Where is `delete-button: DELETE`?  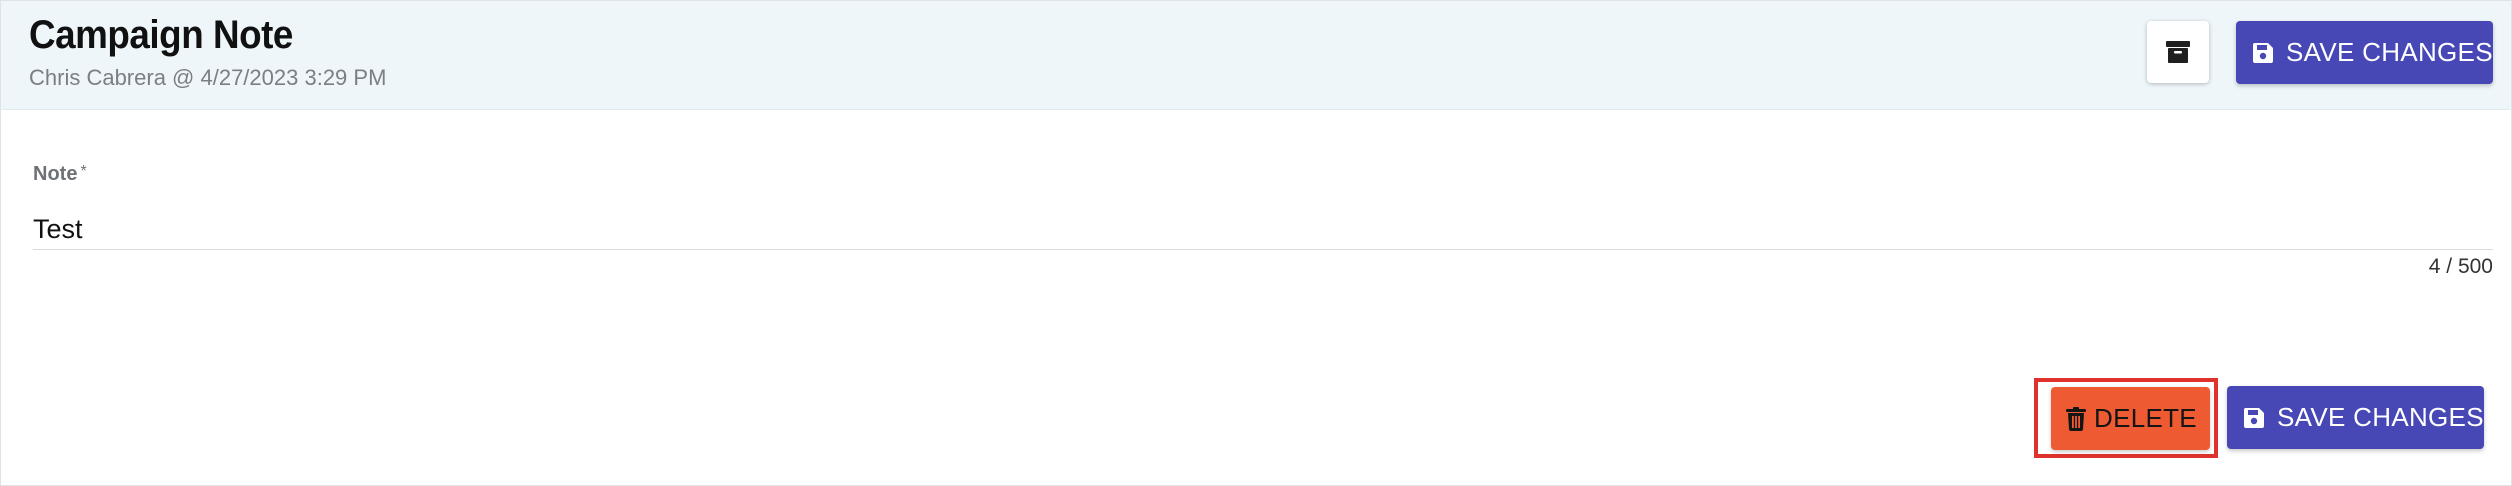
delete-button: DELETE is located at coordinates (2130, 418).